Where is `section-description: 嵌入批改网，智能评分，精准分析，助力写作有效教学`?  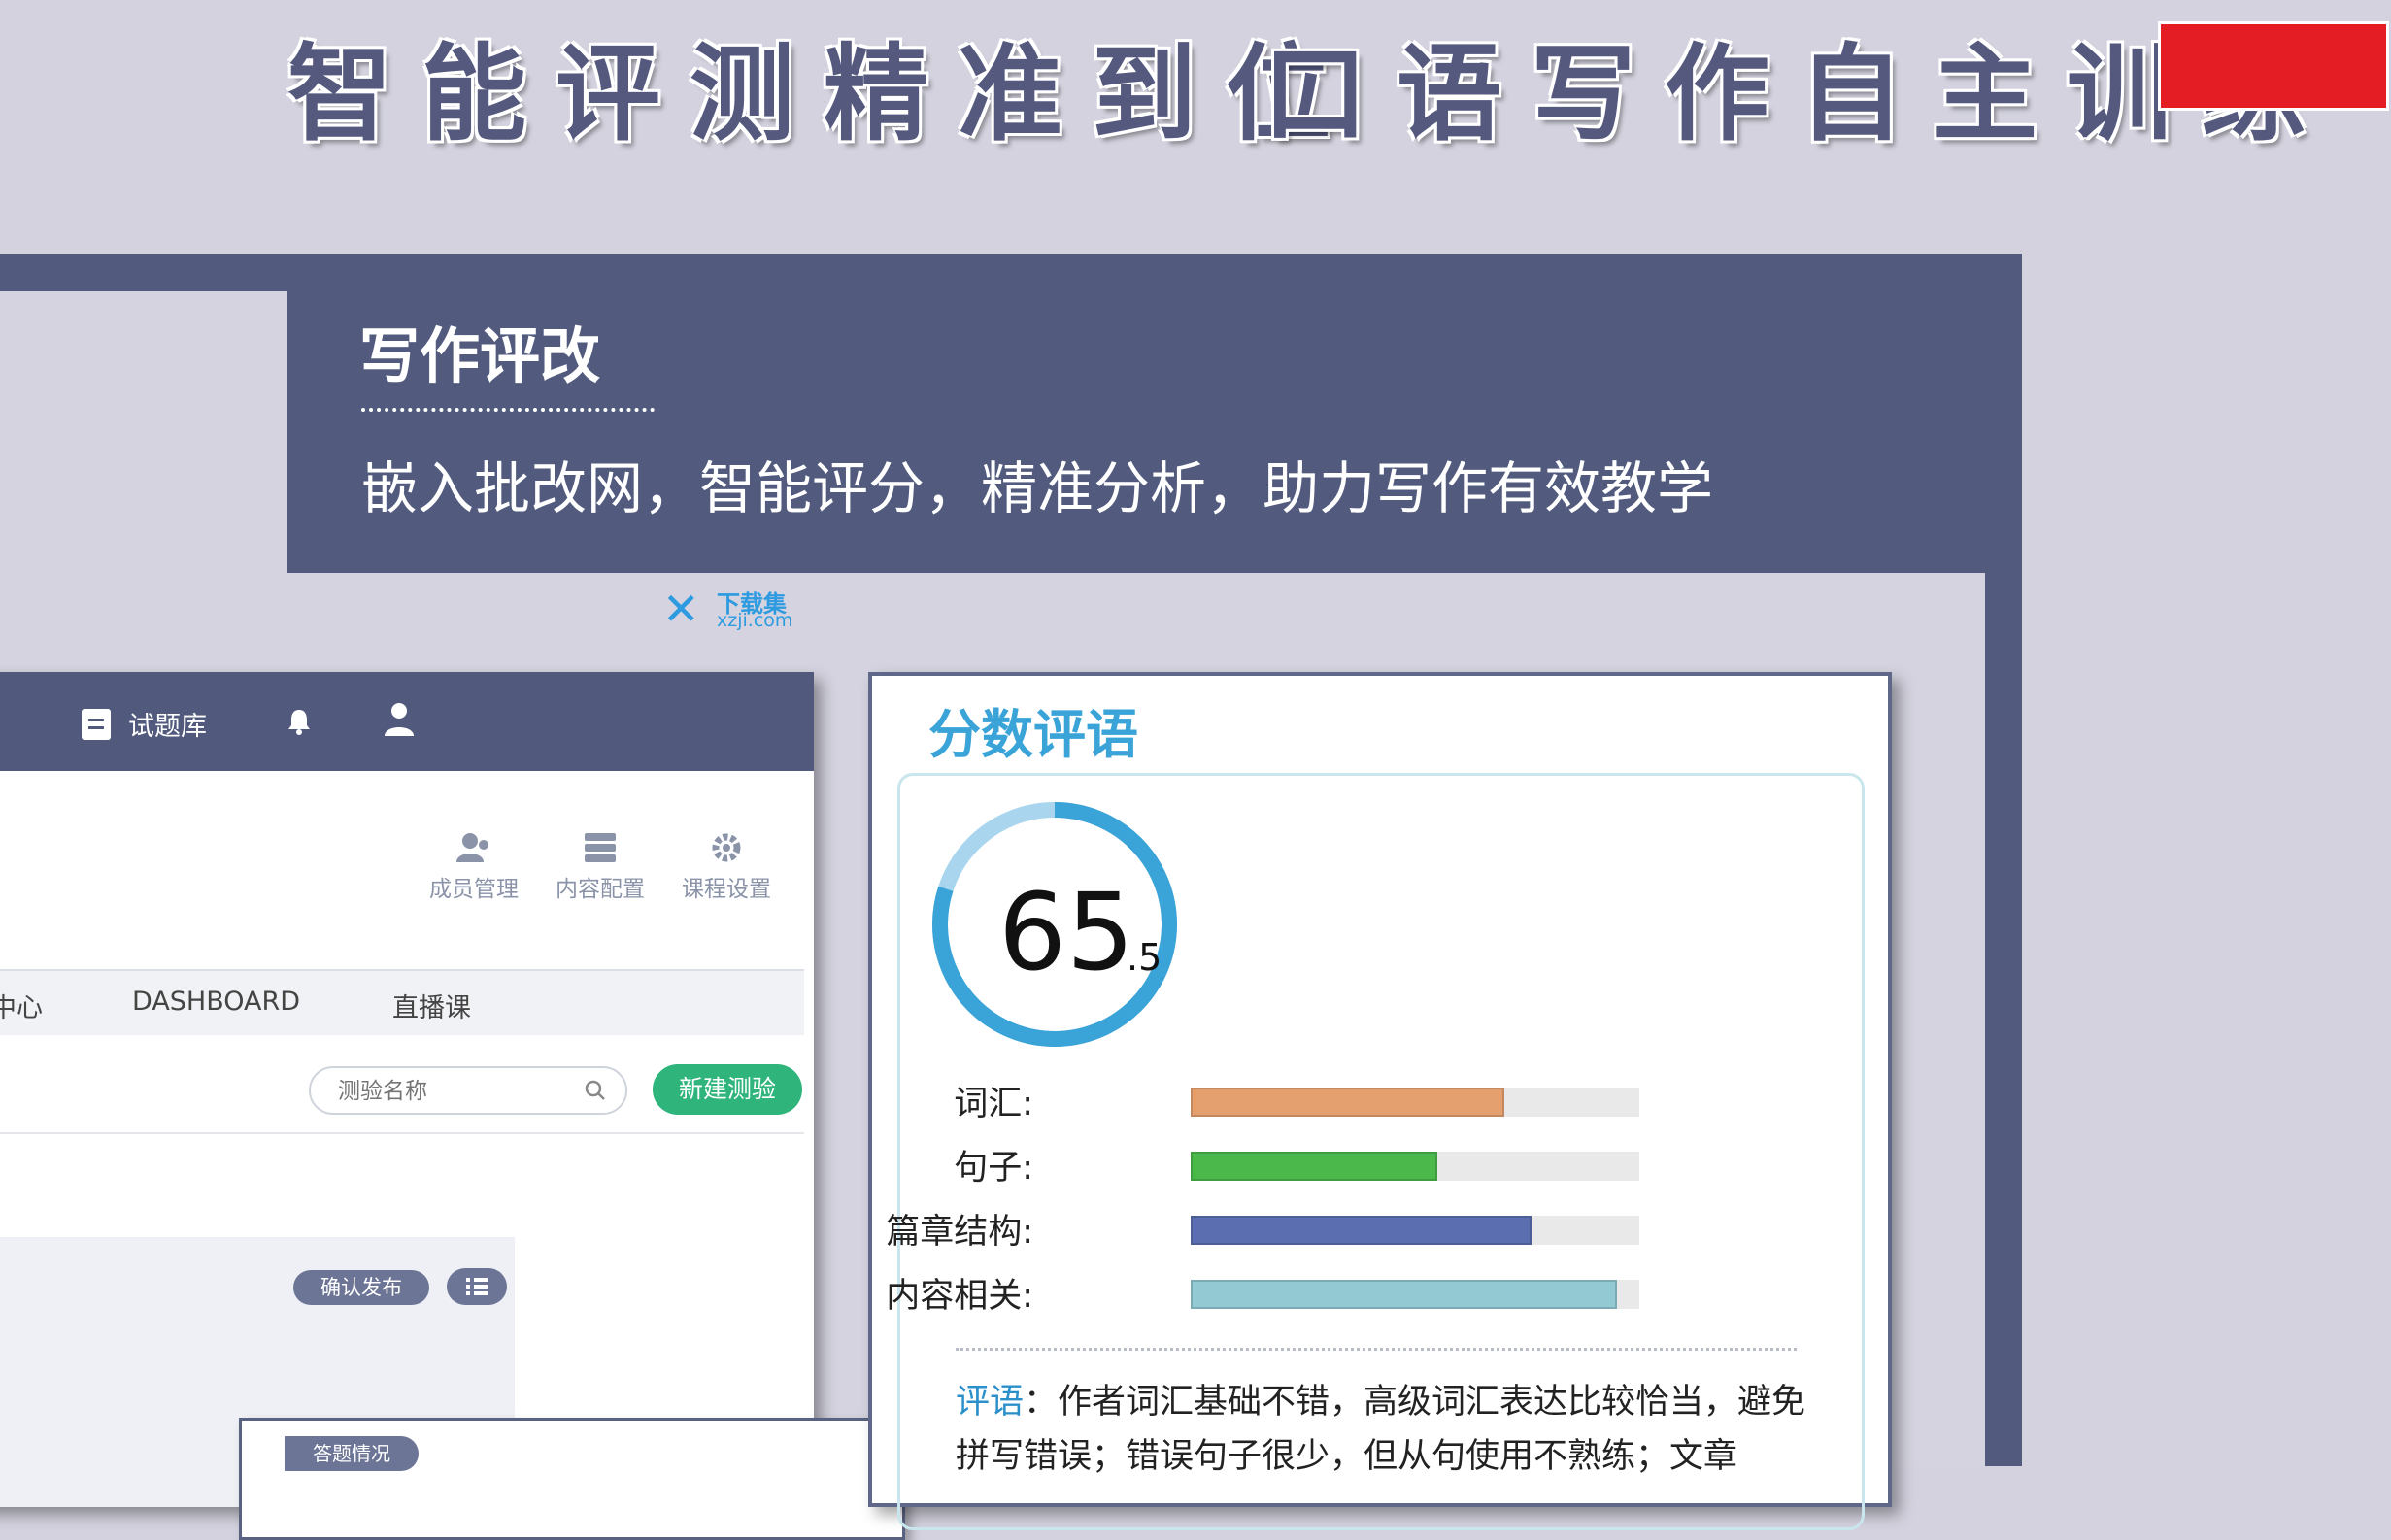
section-description: 嵌入批改网，智能评分，精准分析，助力写作有效教学 is located at coordinates (1037, 488).